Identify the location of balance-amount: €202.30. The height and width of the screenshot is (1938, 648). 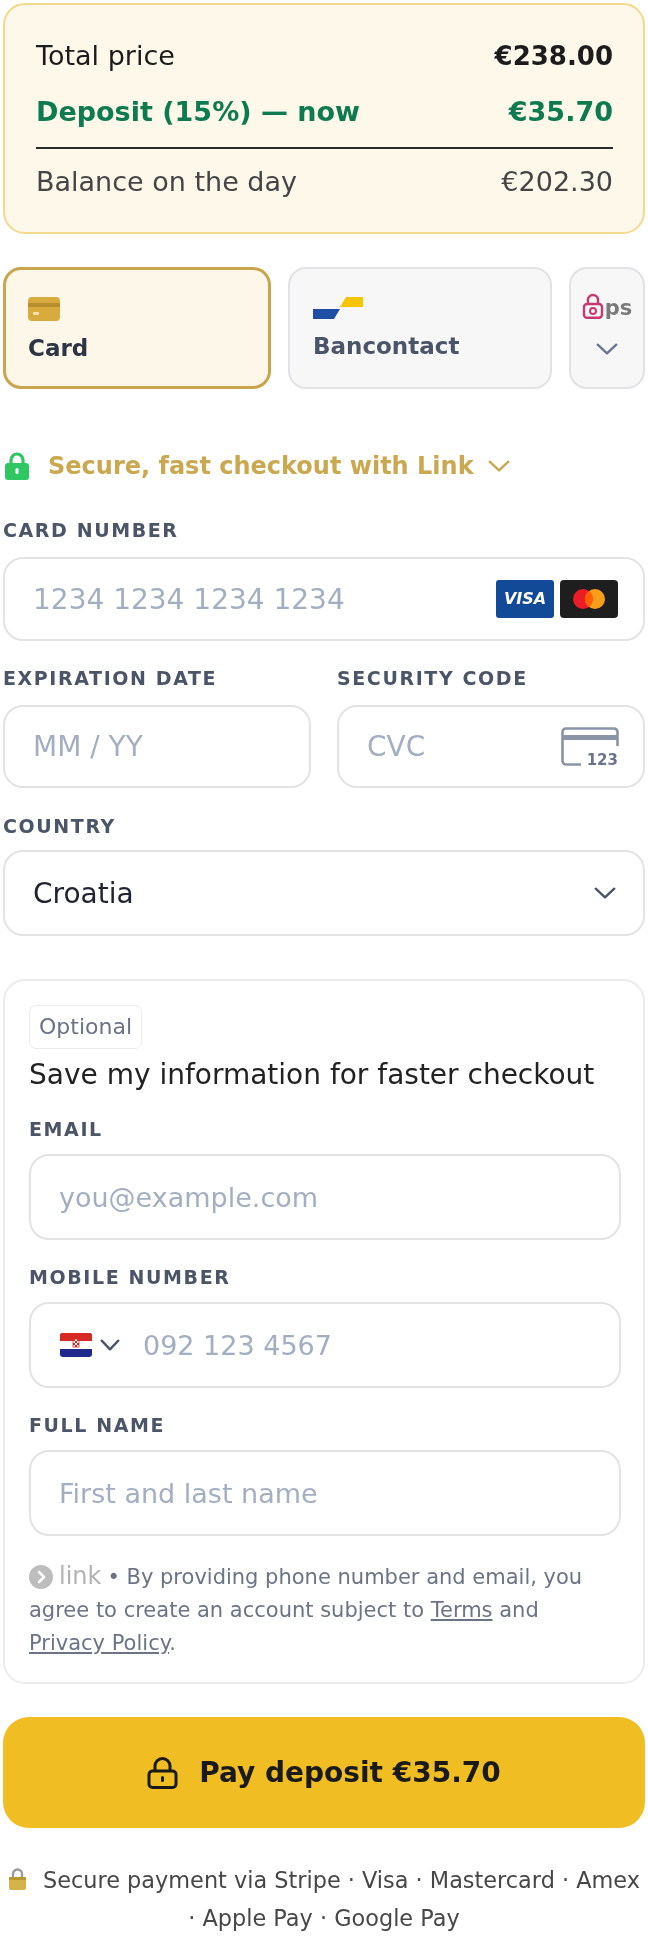
(557, 182).